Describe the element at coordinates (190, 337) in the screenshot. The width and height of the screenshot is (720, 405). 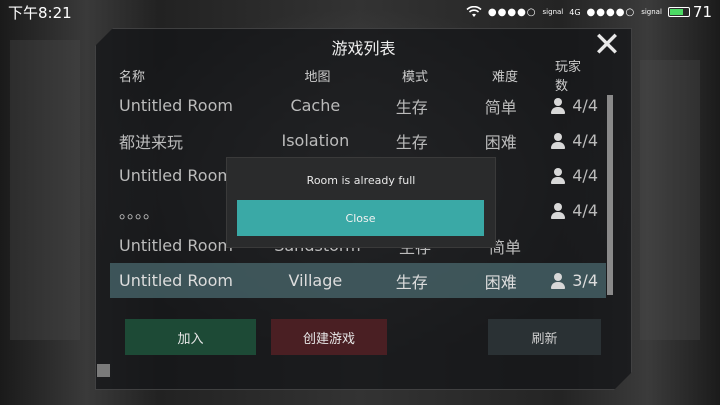
I see `join-button: 加入` at that location.